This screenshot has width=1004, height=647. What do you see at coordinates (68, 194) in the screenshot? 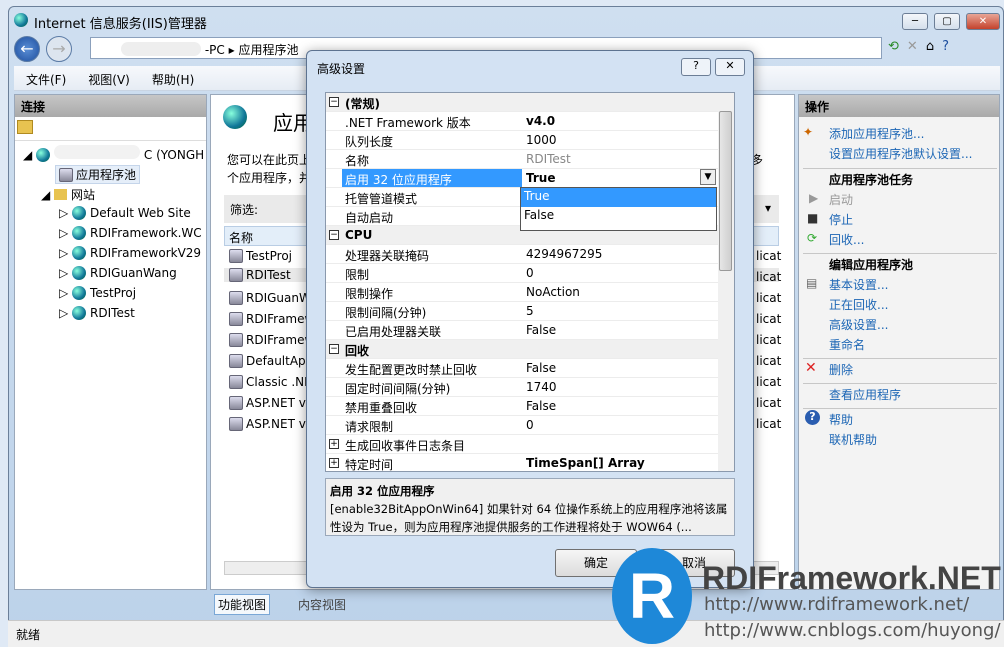
I see `tree-sites: ◢ 网站` at bounding box center [68, 194].